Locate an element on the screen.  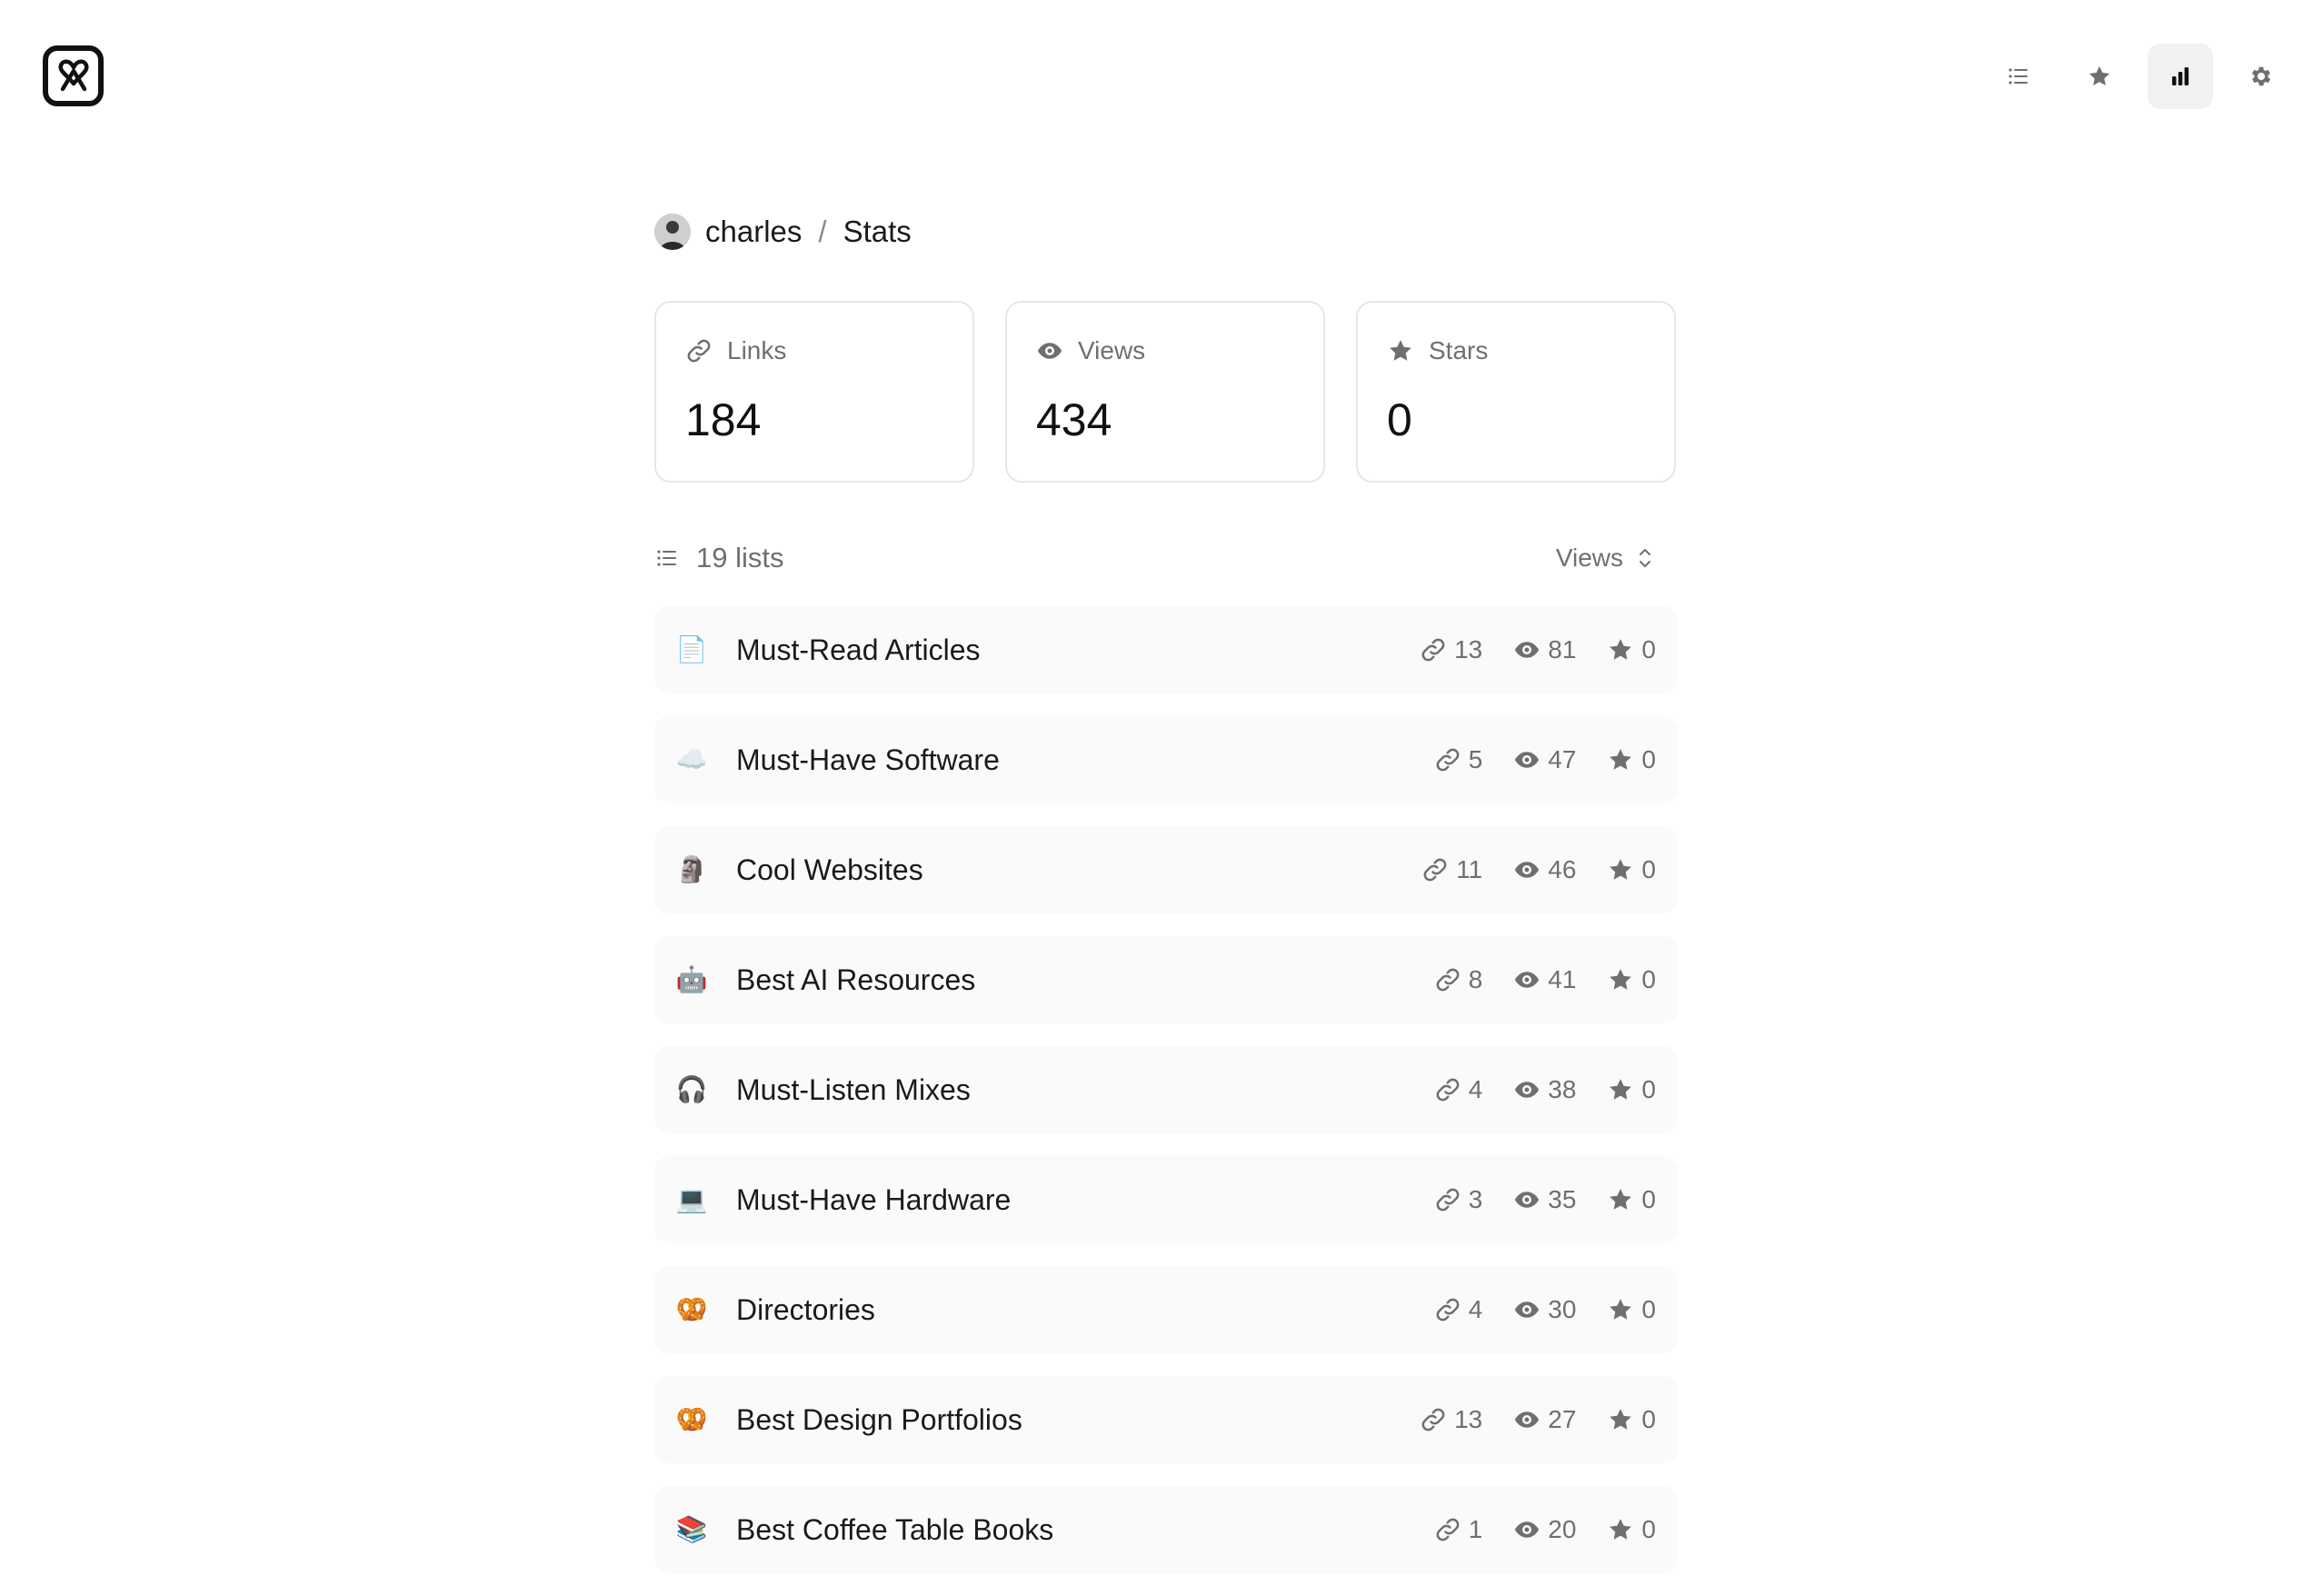
bar-chart-icon is located at coordinates (2180, 76).